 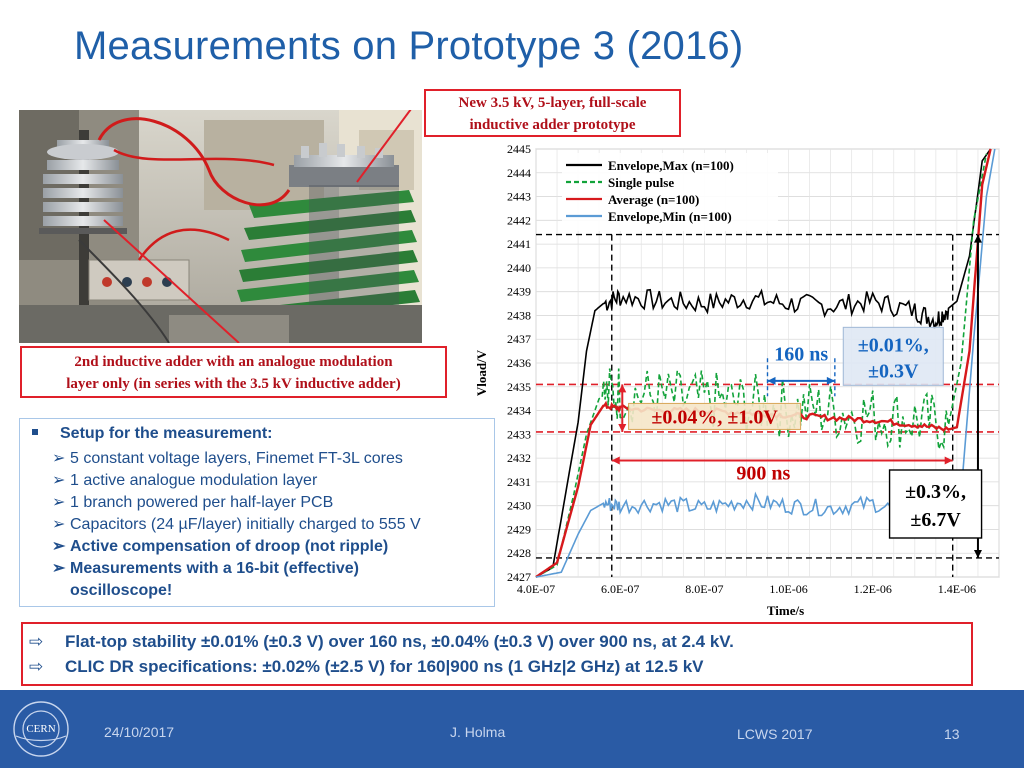 What do you see at coordinates (272, 503) in the screenshot?
I see `setup-item: ➢ 1 branch powered per half-layer PCB` at bounding box center [272, 503].